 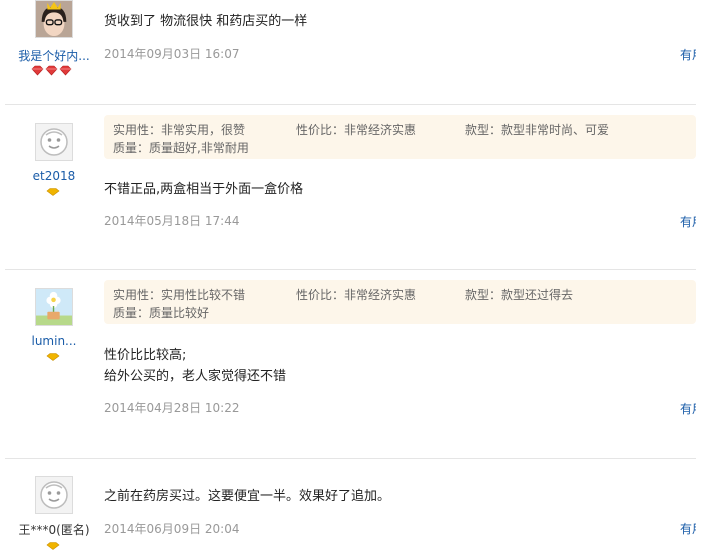 I want to click on attr-quality: 质量：质量比较好, so click(x=161, y=313).